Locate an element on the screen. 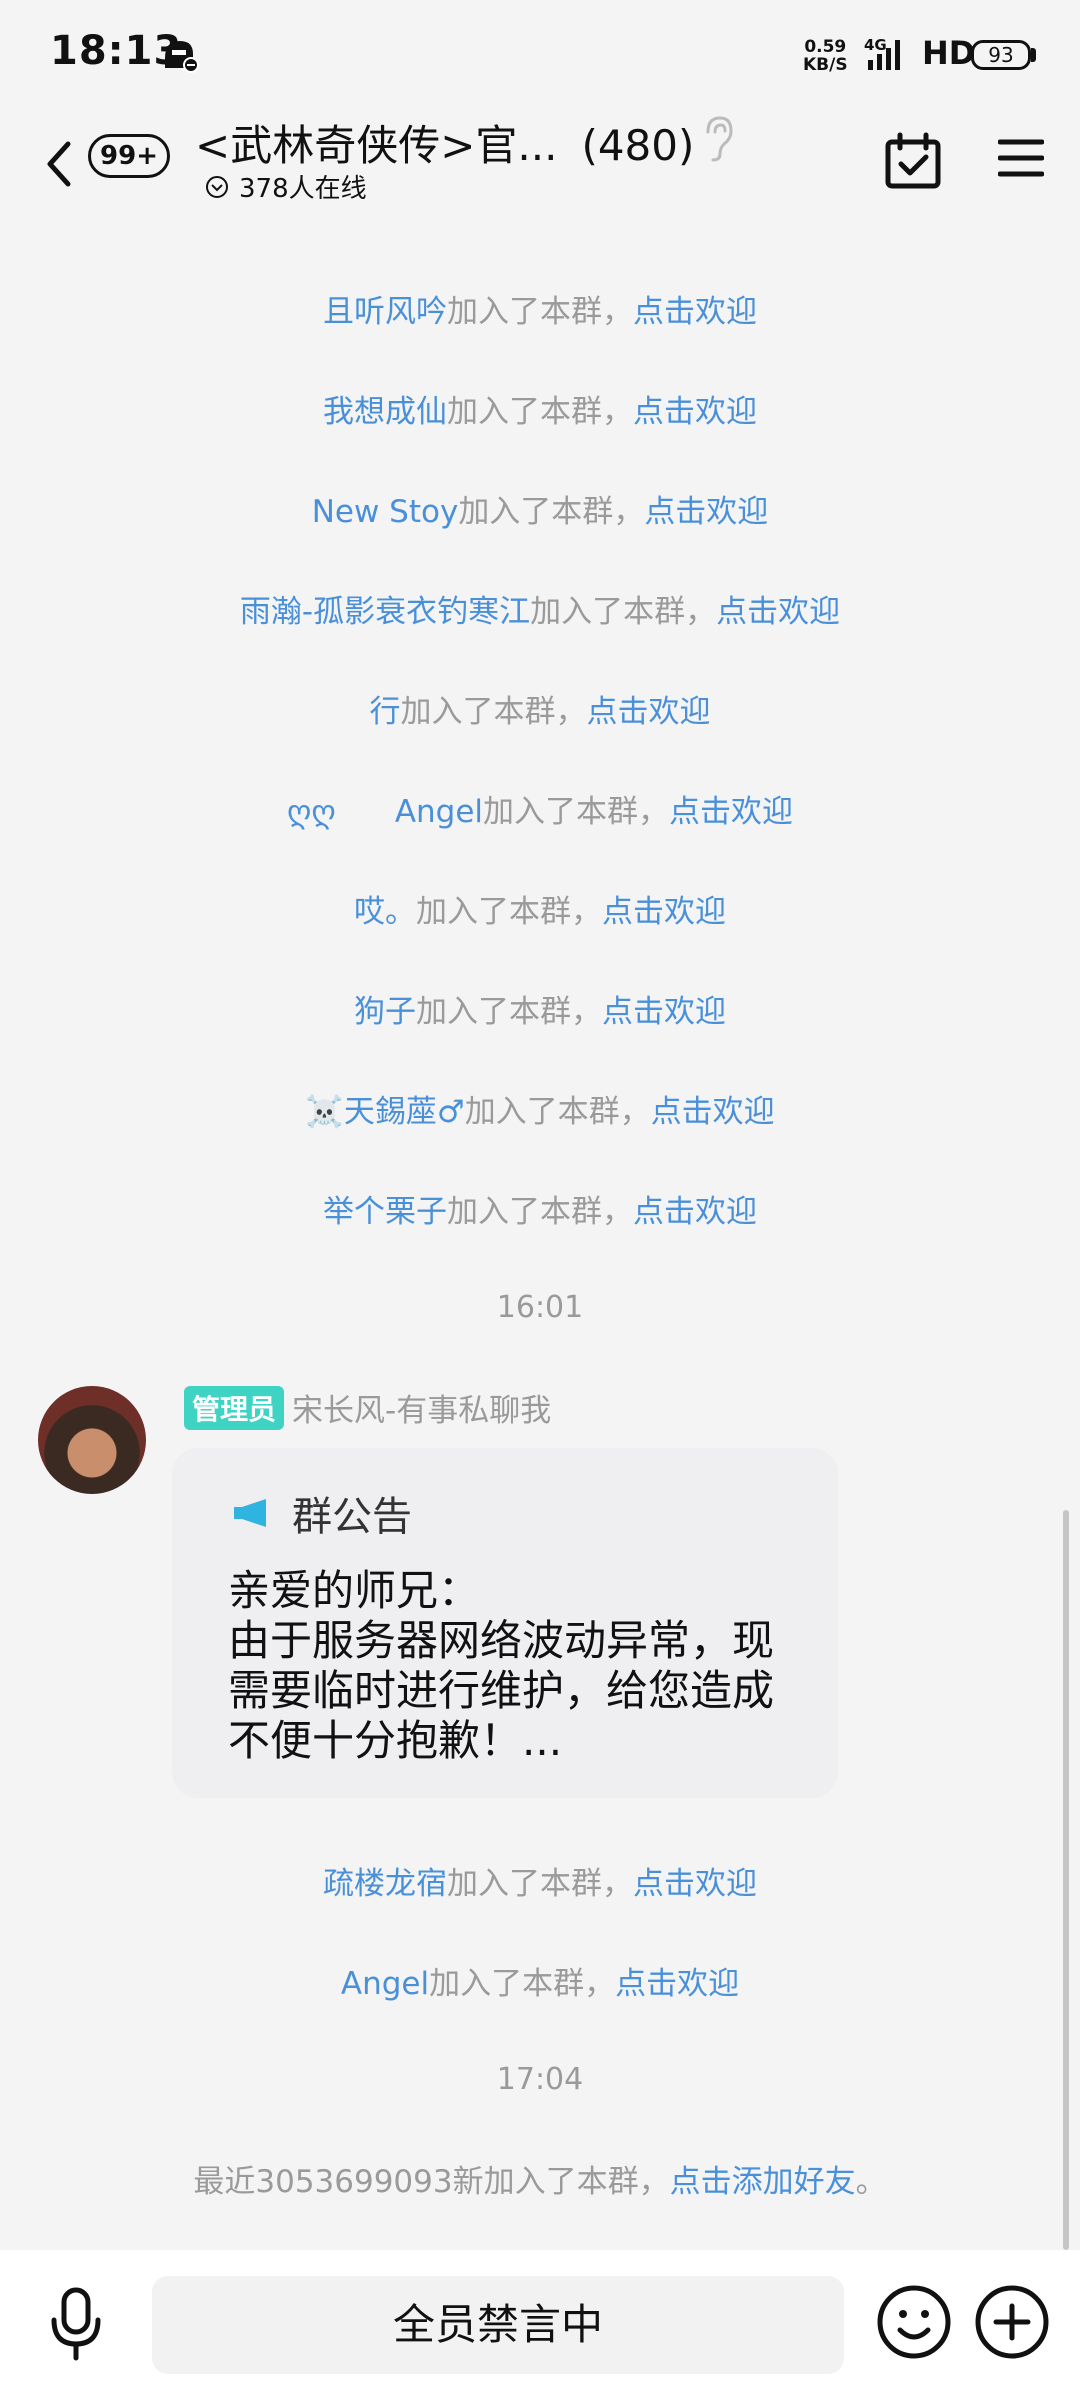 The image size is (1080, 2400). announcement-header: 群公告 is located at coordinates (322, 1513).